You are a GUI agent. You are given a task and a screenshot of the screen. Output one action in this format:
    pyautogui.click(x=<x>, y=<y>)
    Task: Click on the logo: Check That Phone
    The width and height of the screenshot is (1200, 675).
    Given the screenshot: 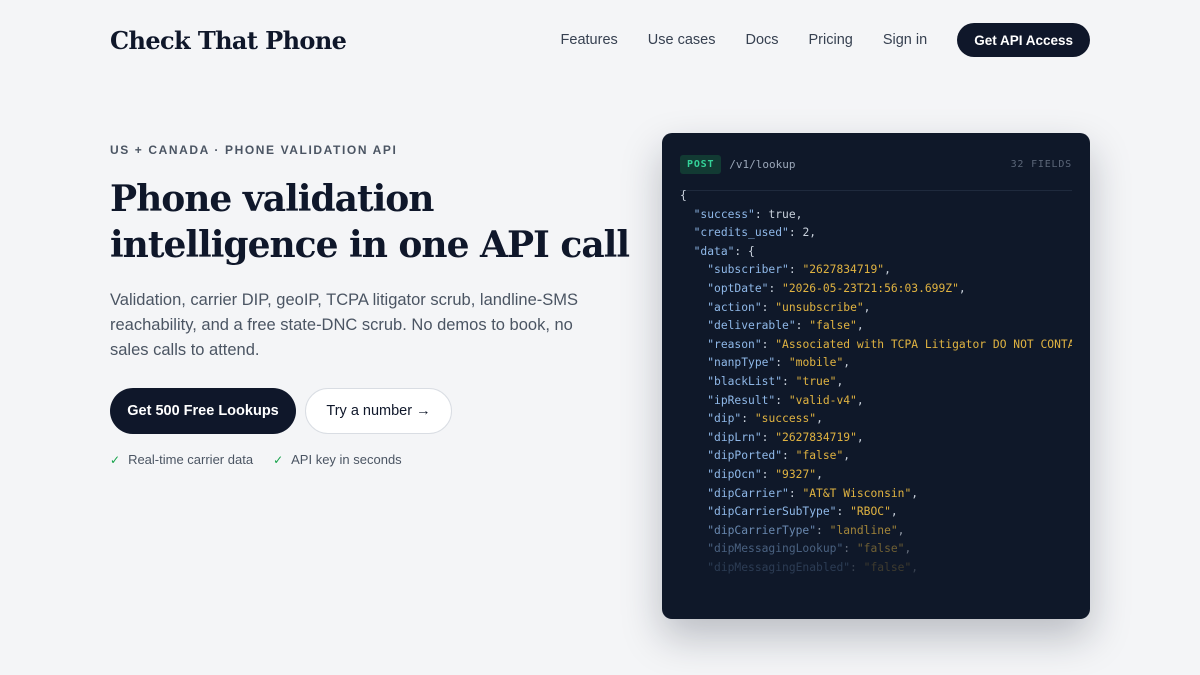 What is the action you would take?
    pyautogui.click(x=228, y=40)
    